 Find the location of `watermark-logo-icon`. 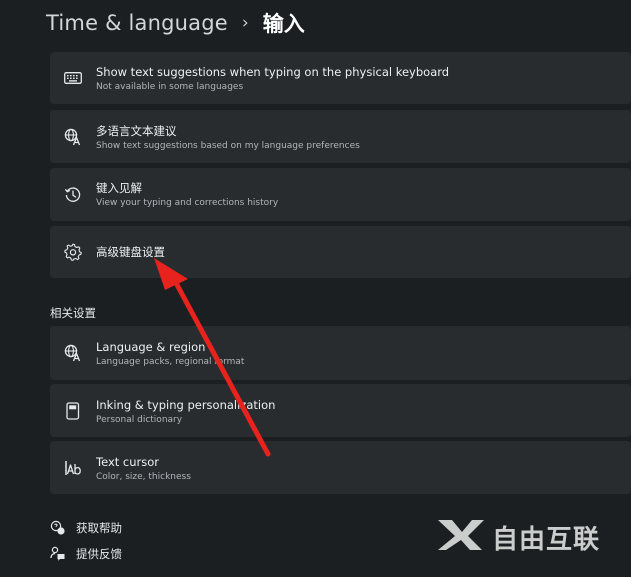

watermark-logo-icon is located at coordinates (461, 537).